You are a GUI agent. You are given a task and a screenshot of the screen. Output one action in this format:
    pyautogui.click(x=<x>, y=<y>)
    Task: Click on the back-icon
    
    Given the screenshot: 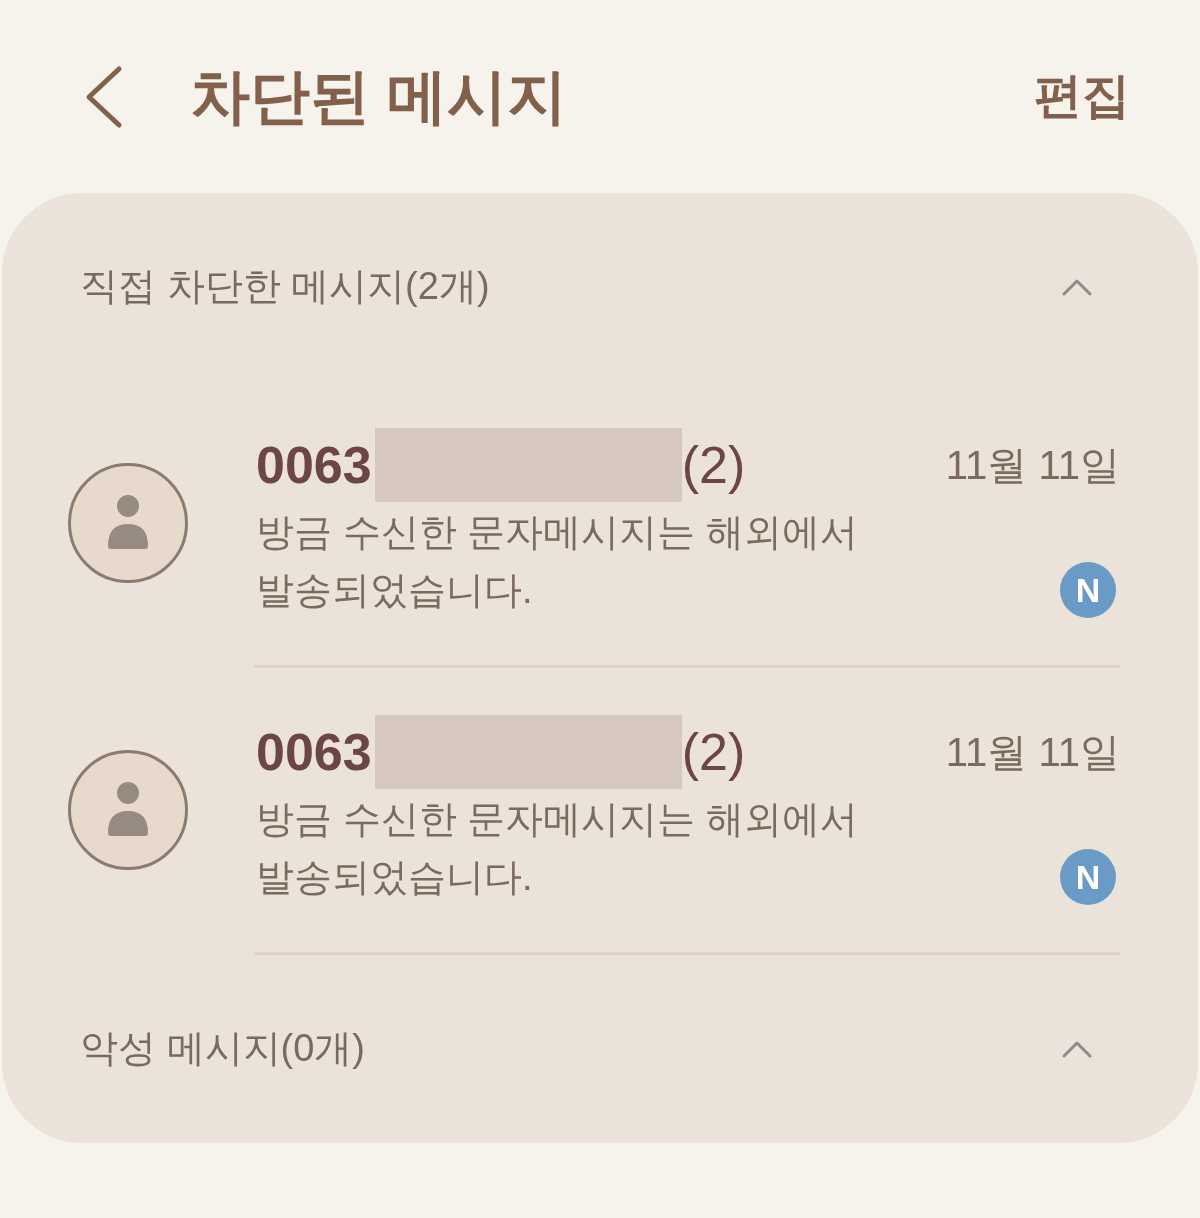 What is the action you would take?
    pyautogui.click(x=104, y=96)
    